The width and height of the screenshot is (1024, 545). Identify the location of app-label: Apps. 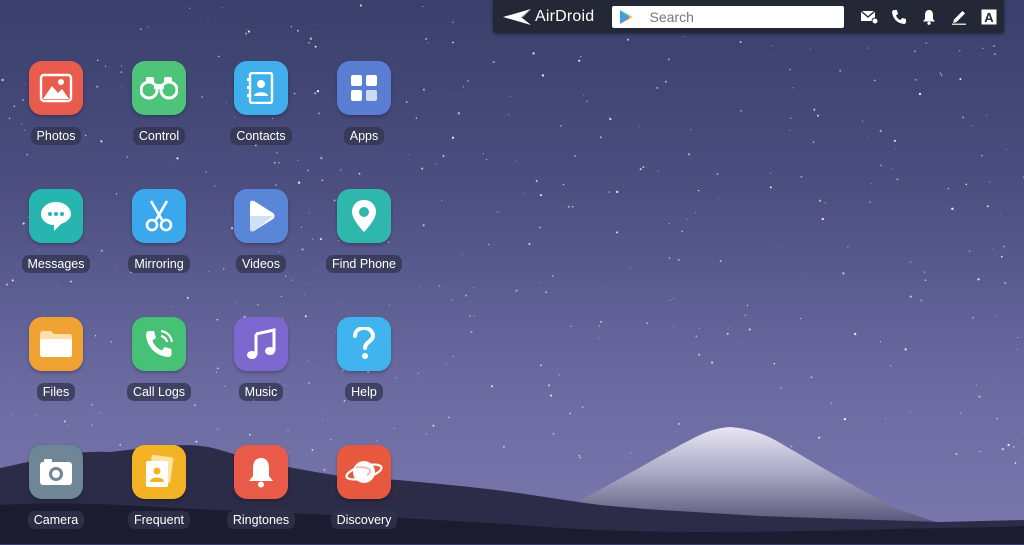
(364, 136).